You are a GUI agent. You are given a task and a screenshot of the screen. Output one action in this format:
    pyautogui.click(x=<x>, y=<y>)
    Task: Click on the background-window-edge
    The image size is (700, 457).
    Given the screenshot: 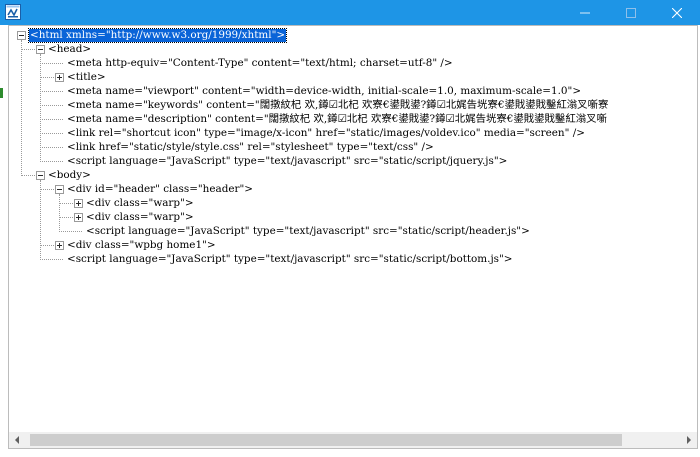 What is the action you would take?
    pyautogui.click(x=1, y=93)
    